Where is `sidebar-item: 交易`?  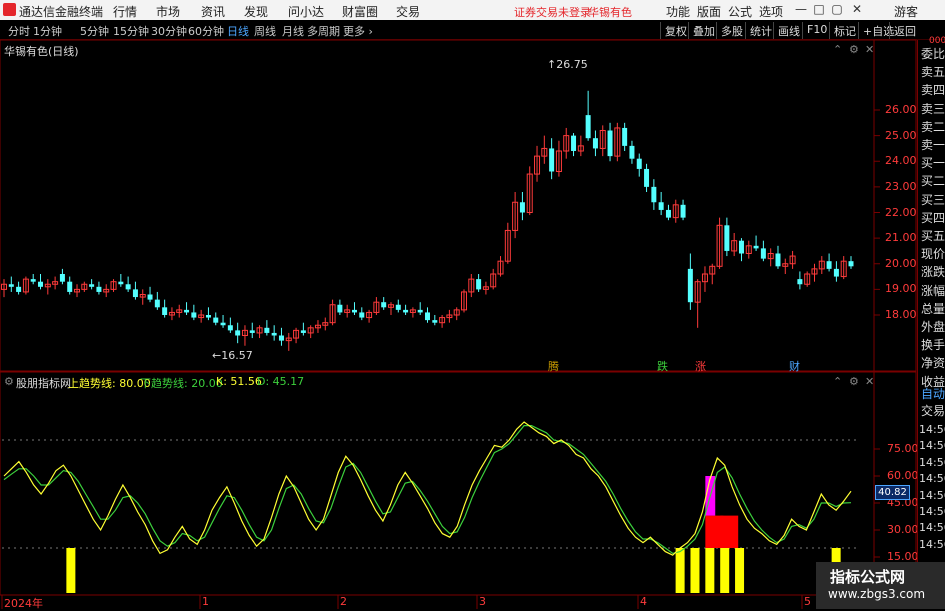
sidebar-item: 交易 is located at coordinates (933, 410).